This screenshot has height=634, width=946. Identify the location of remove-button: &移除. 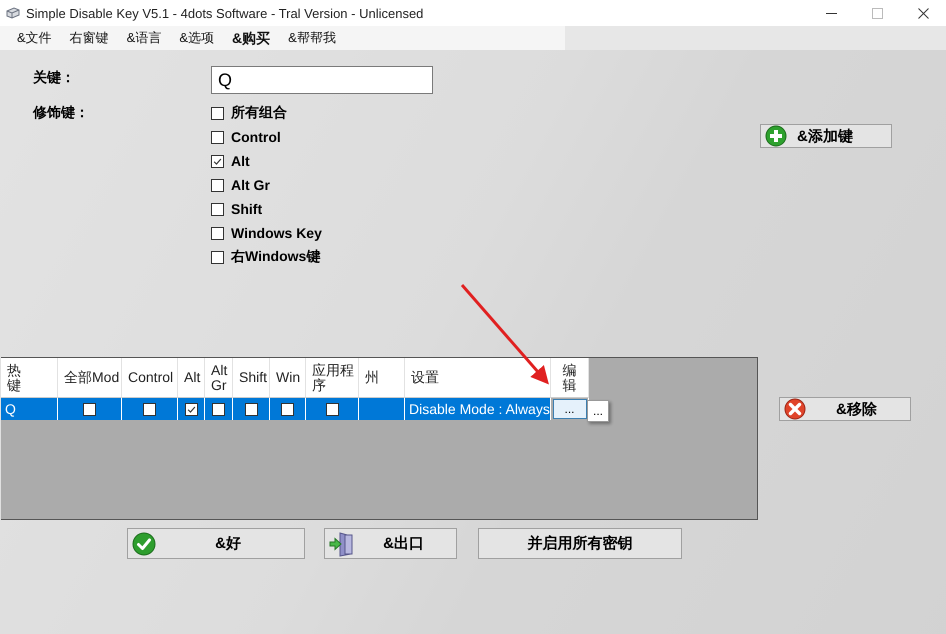
(845, 409).